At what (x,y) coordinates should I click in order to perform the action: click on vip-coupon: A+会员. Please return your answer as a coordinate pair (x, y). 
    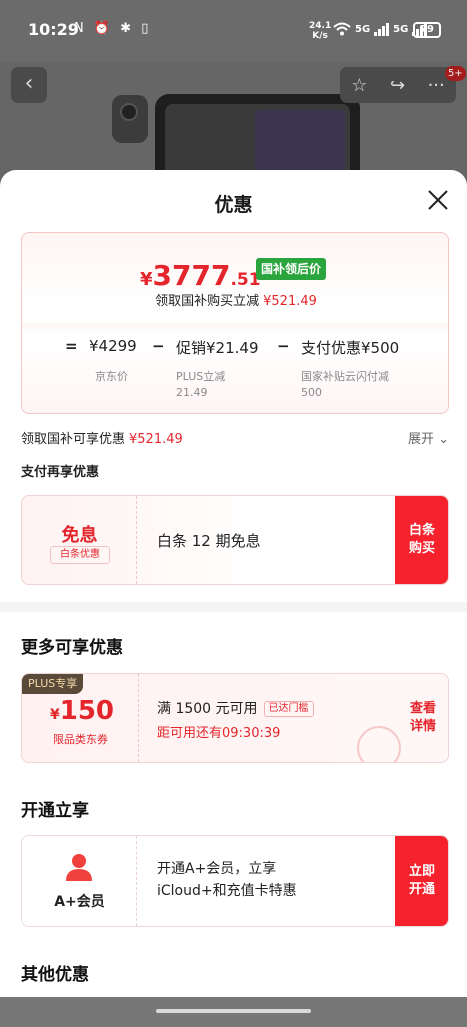
    Looking at the image, I should click on (79, 881).